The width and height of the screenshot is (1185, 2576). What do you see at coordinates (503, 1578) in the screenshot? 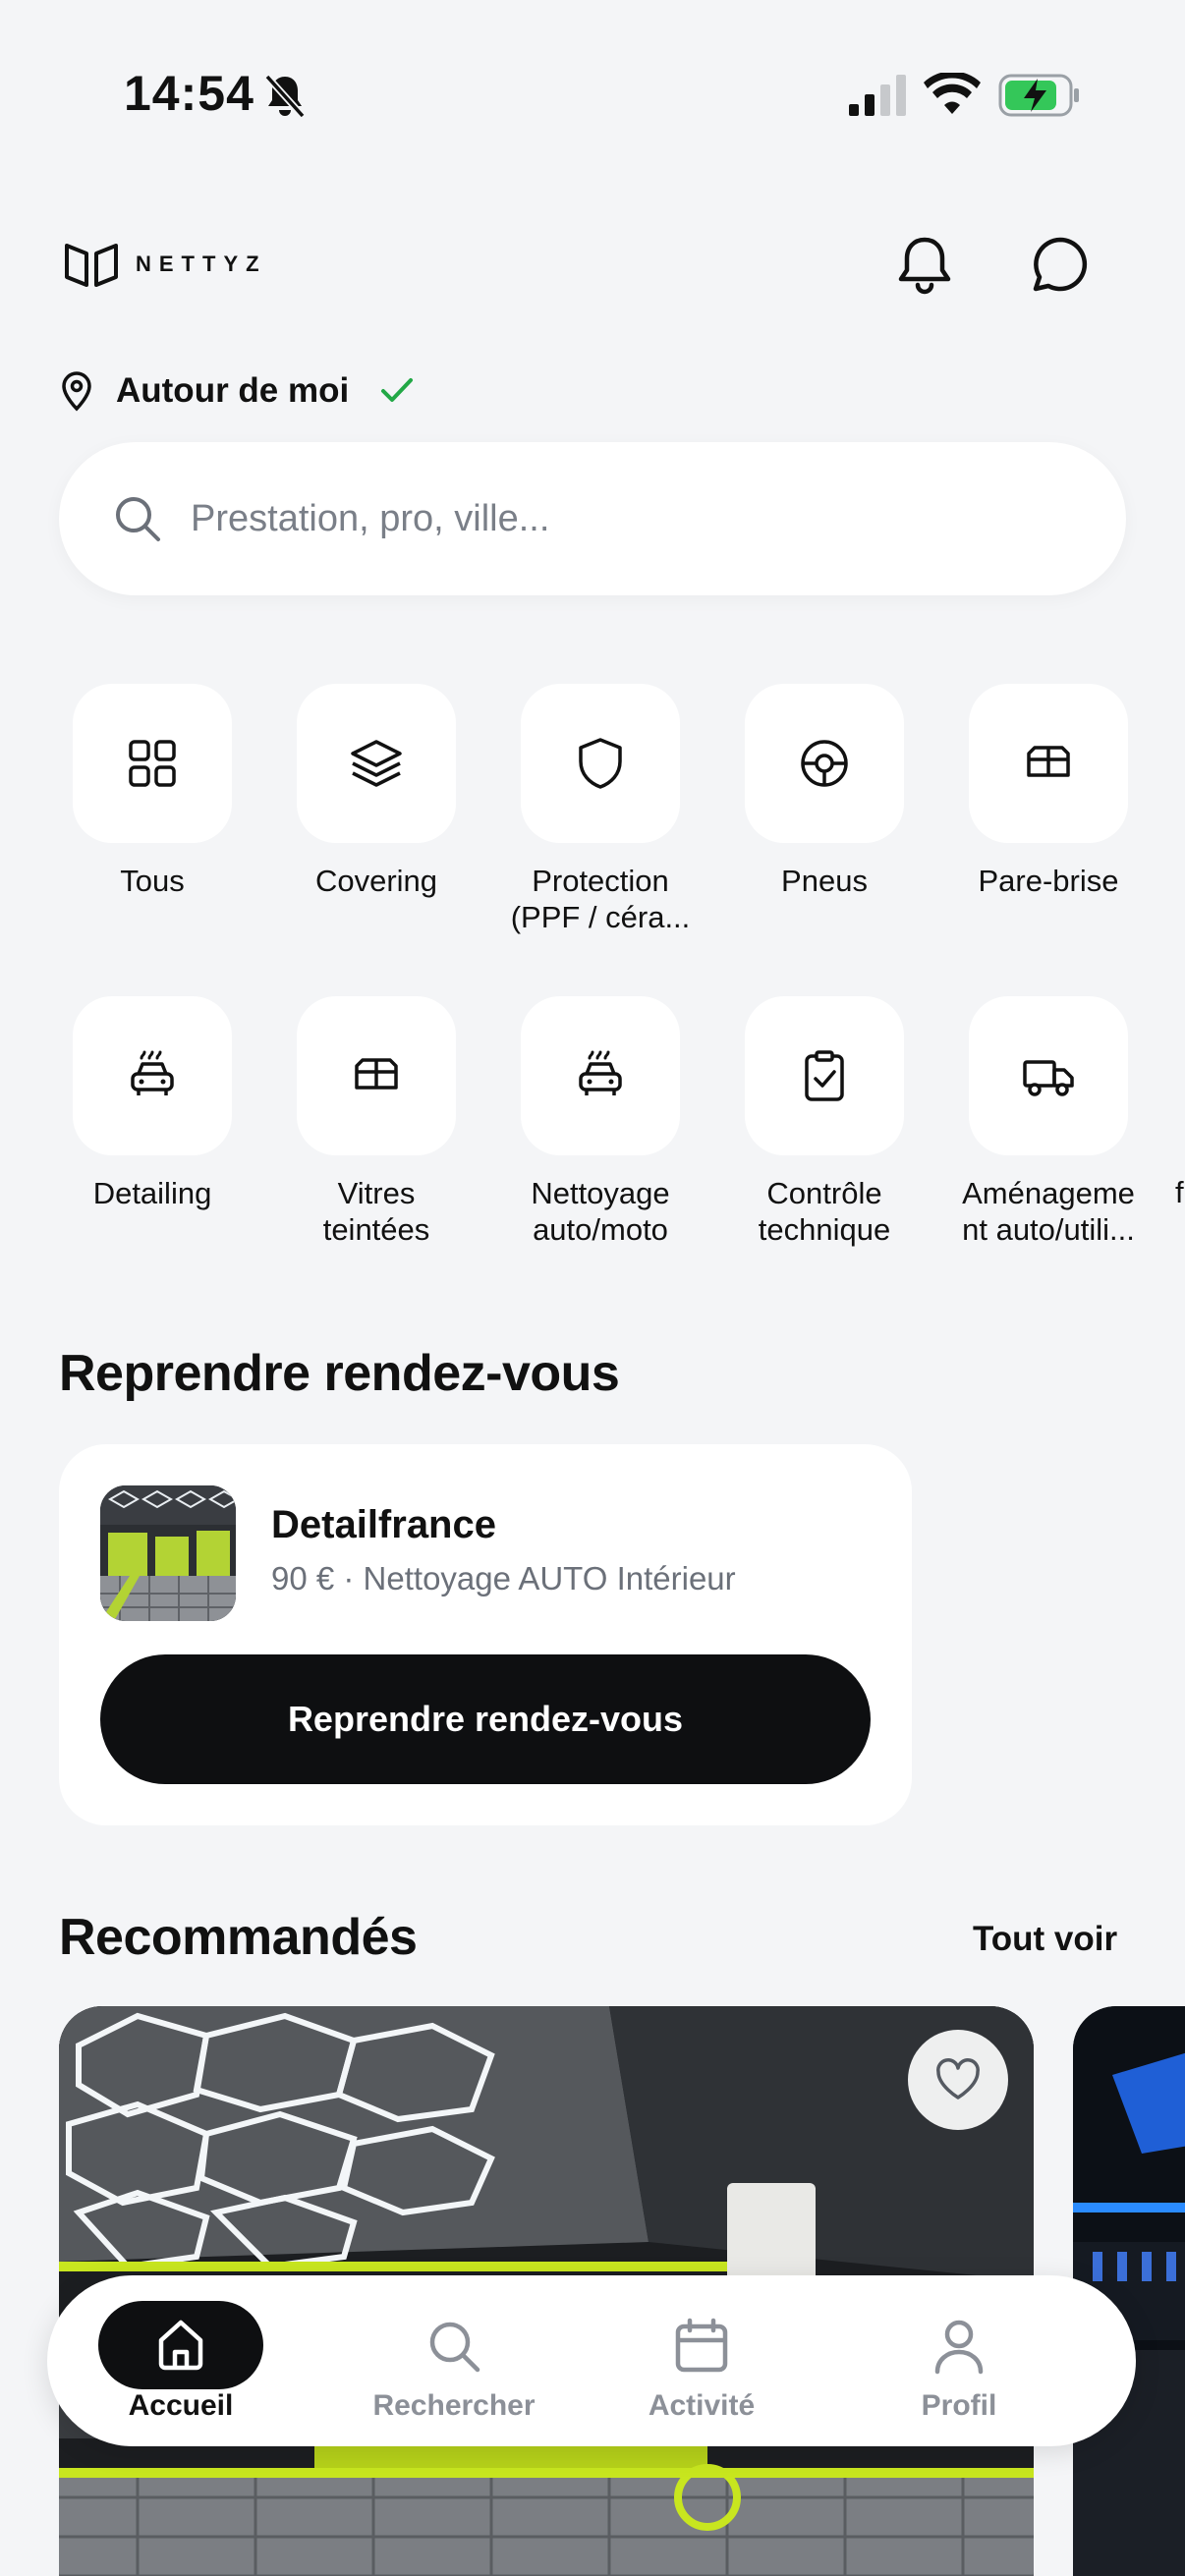
I see `service-subtitle: 90 € · Nettoyage AUTO Intérieur` at bounding box center [503, 1578].